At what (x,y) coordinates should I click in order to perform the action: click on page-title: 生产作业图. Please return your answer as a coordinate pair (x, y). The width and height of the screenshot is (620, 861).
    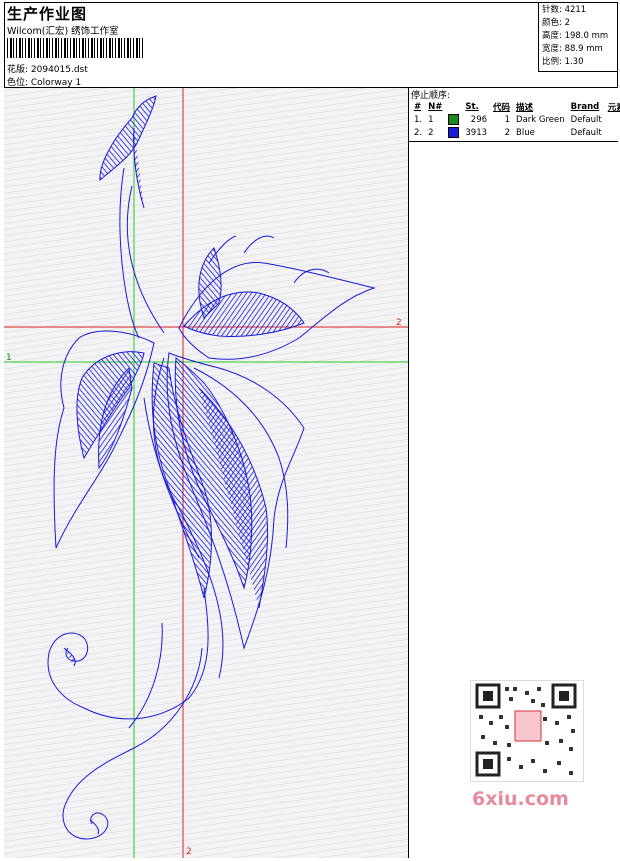
    Looking at the image, I should click on (47, 14).